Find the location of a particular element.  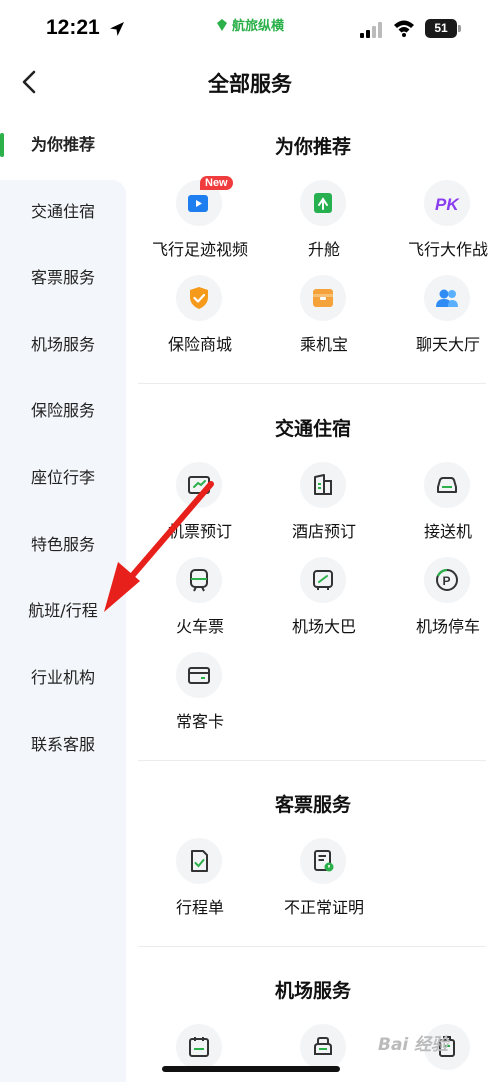

sidebar-item-label: 为你推荐 is located at coordinates (62, 144).